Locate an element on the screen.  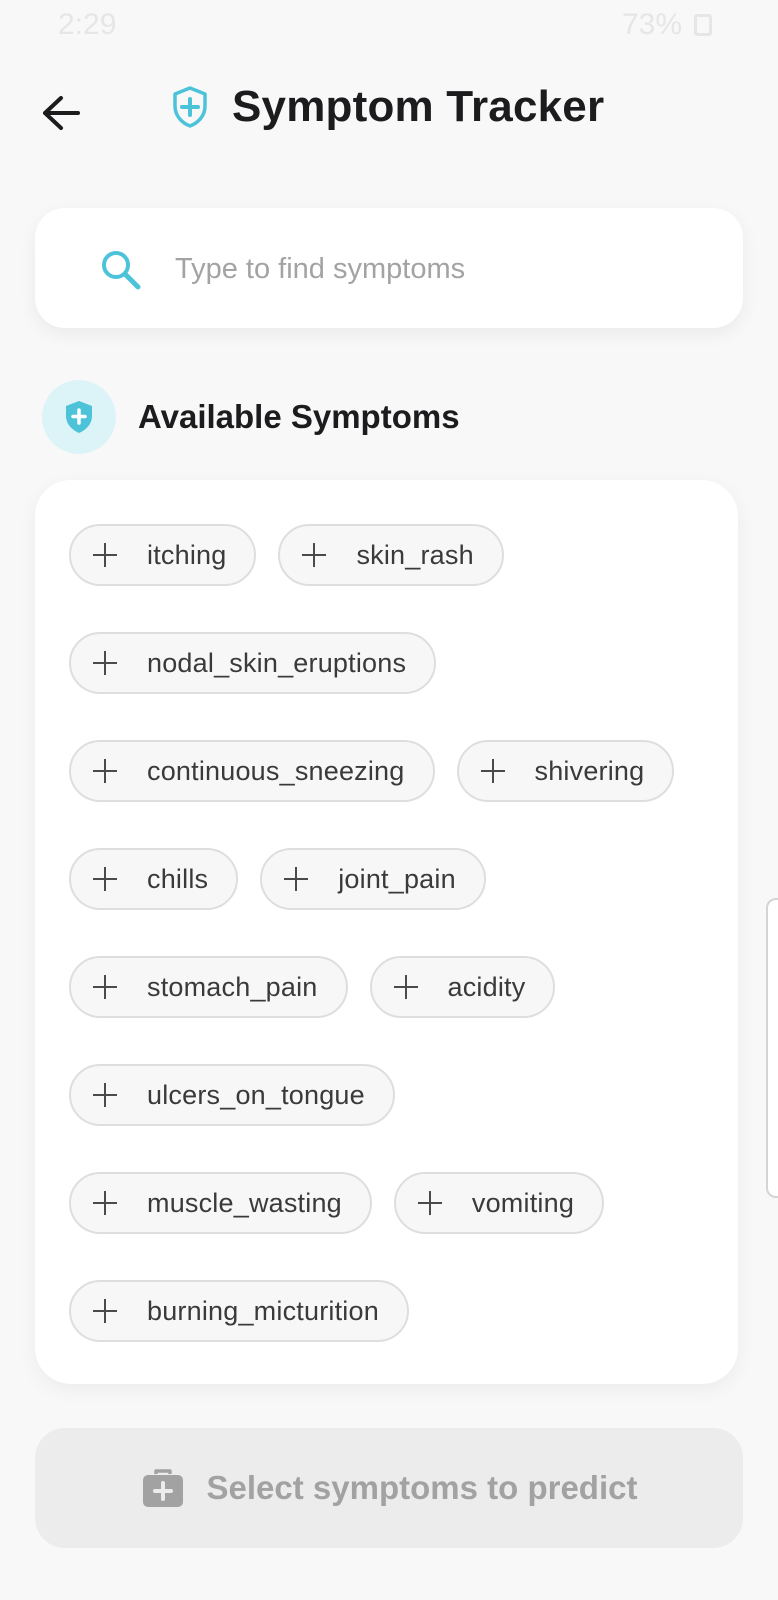
back-button is located at coordinates (61, 113).